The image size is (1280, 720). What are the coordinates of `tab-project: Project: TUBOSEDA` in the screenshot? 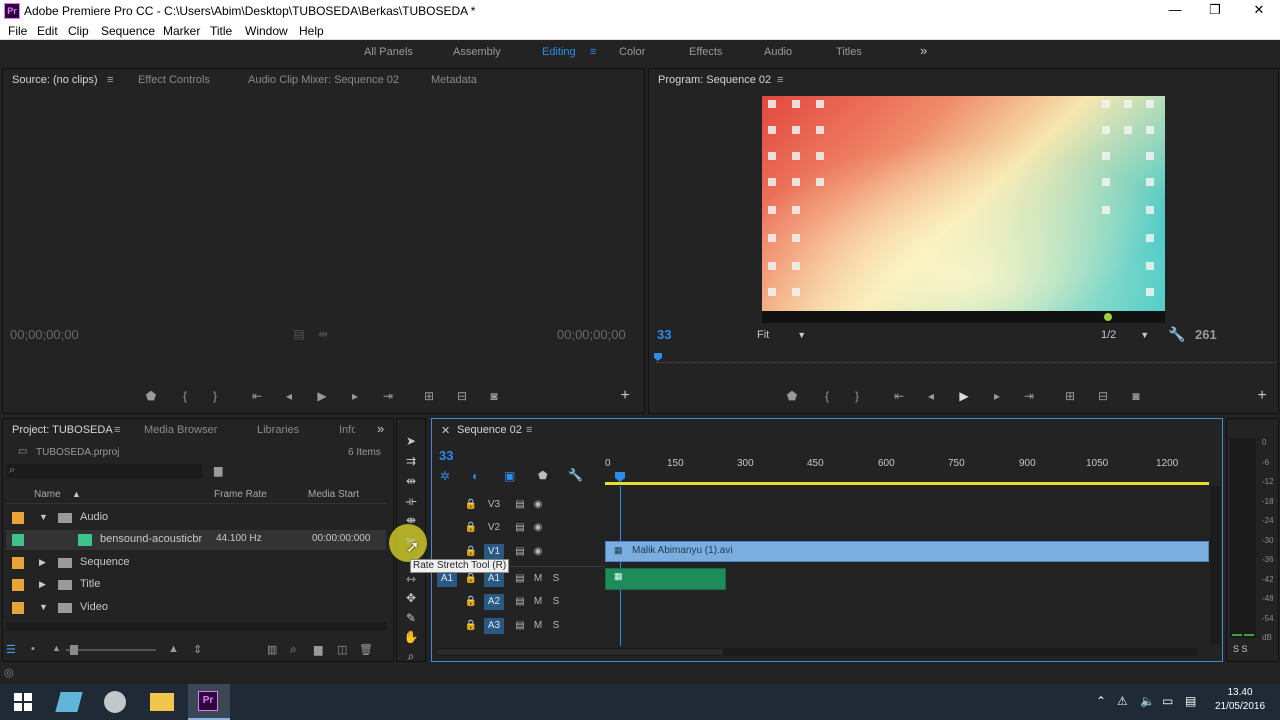 It's located at (62, 430).